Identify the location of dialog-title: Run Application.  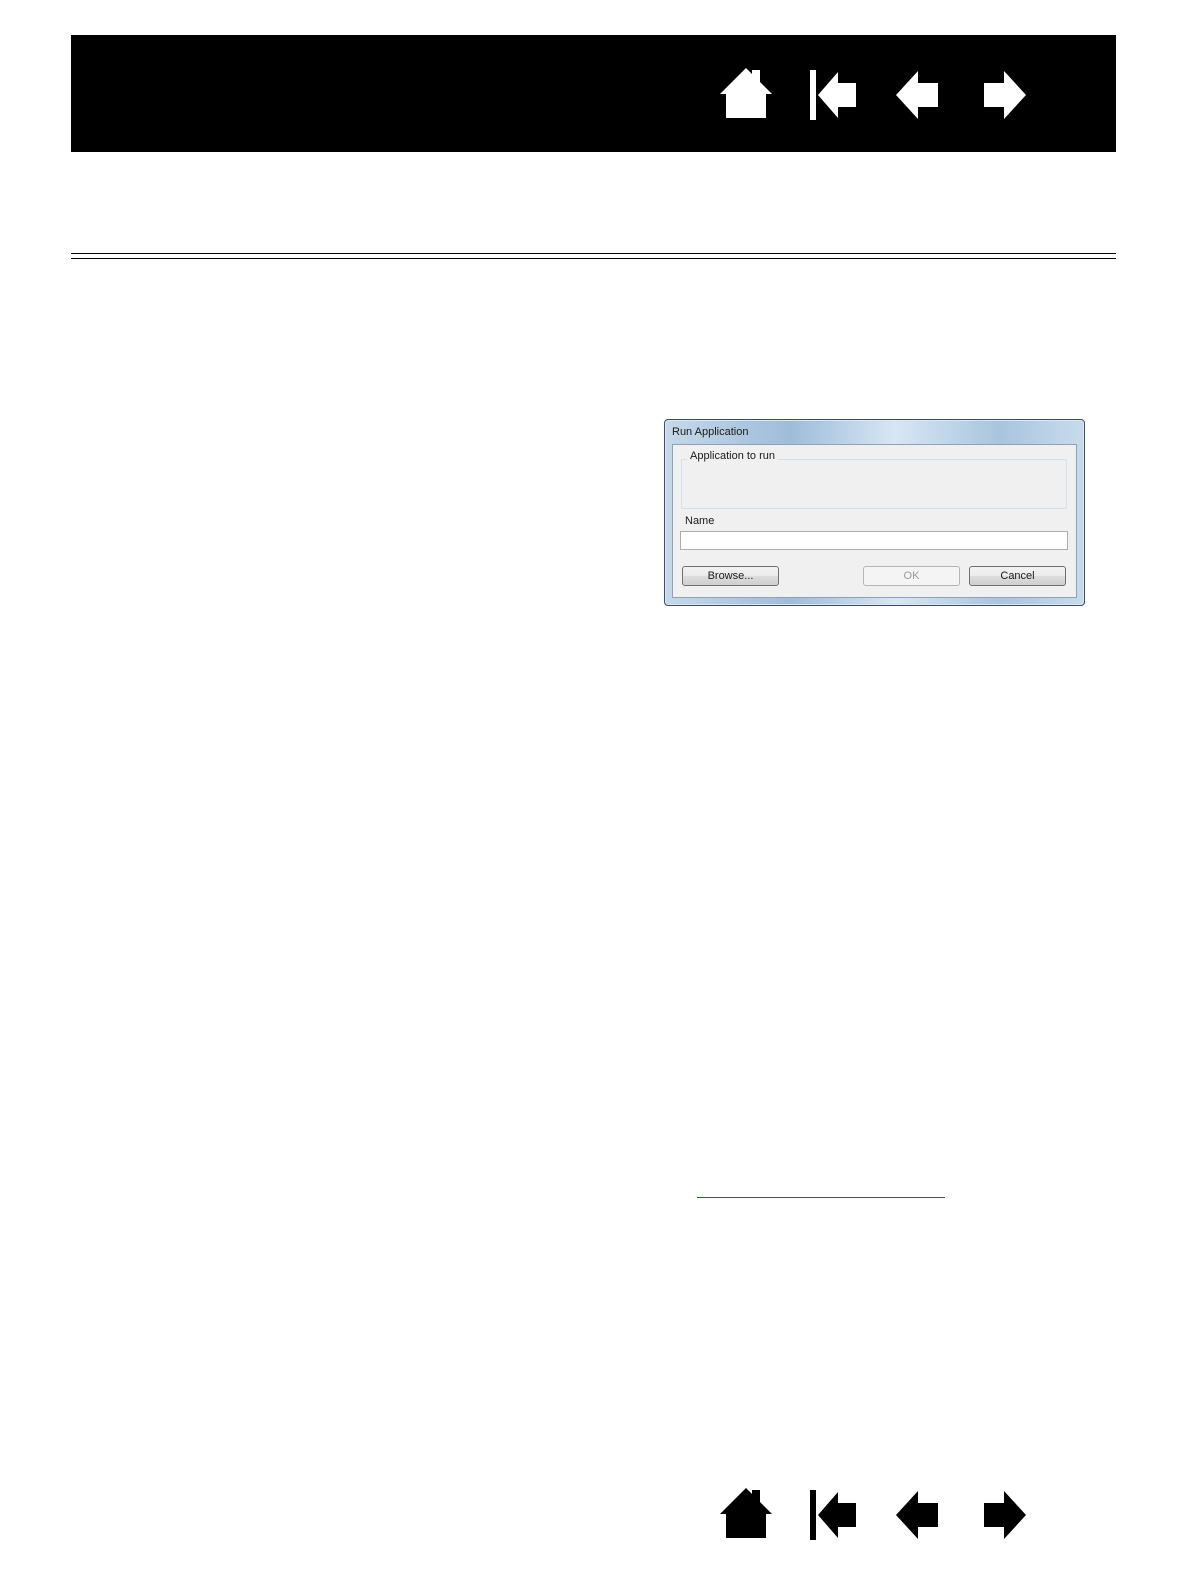
(710, 432).